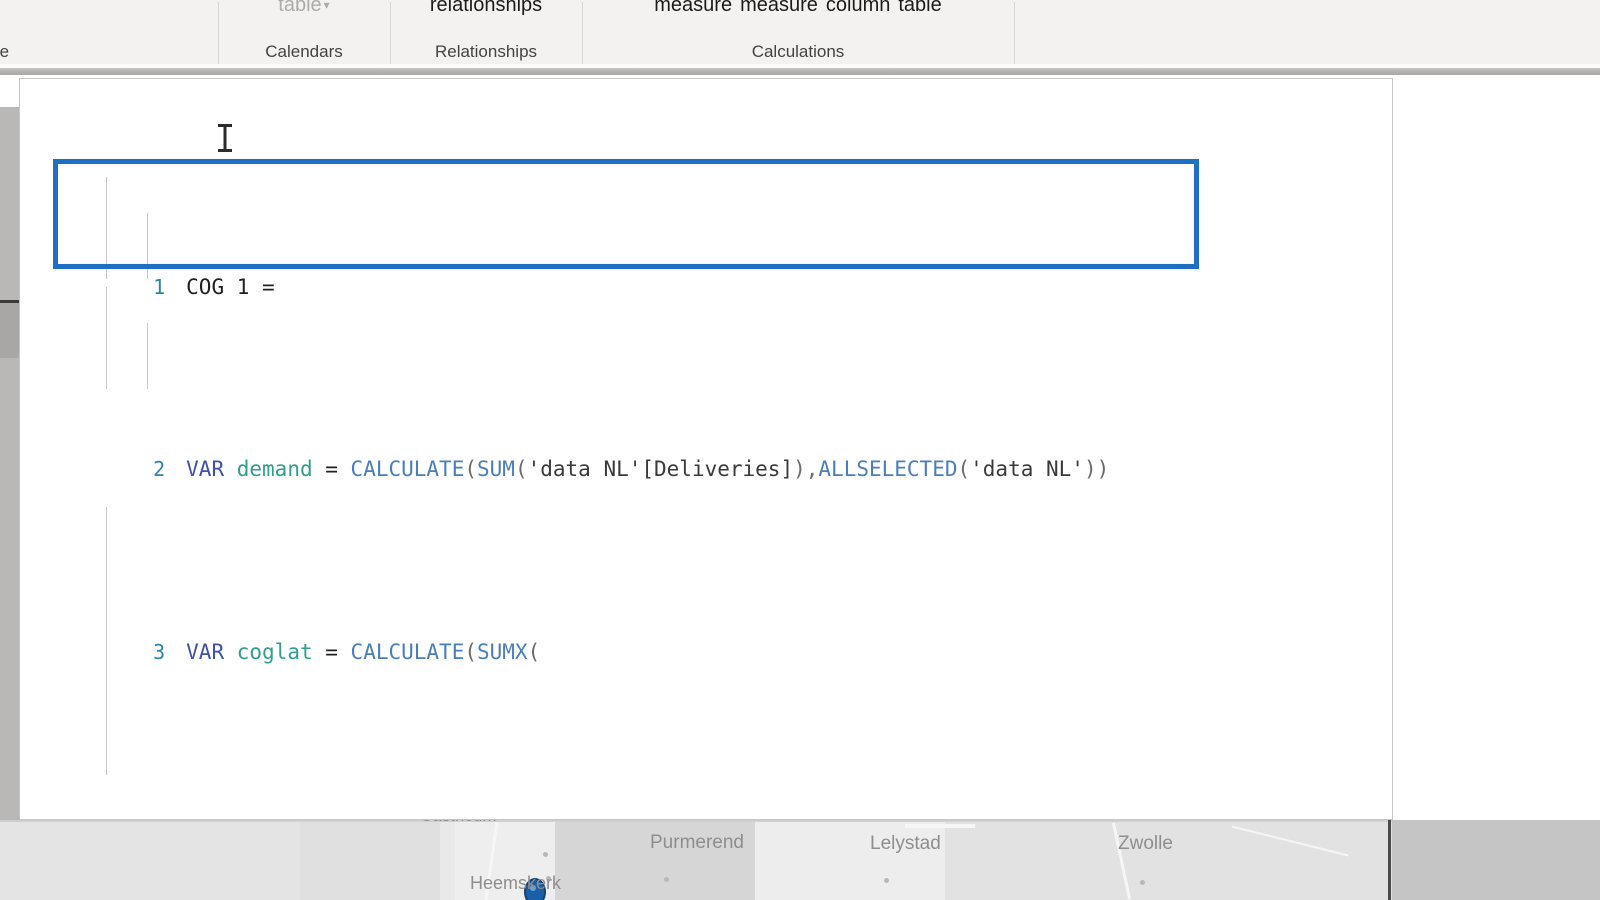 Image resolution: width=1600 pixels, height=900 pixels. I want to click on report-canvas-gray-area, so click(1496, 860).